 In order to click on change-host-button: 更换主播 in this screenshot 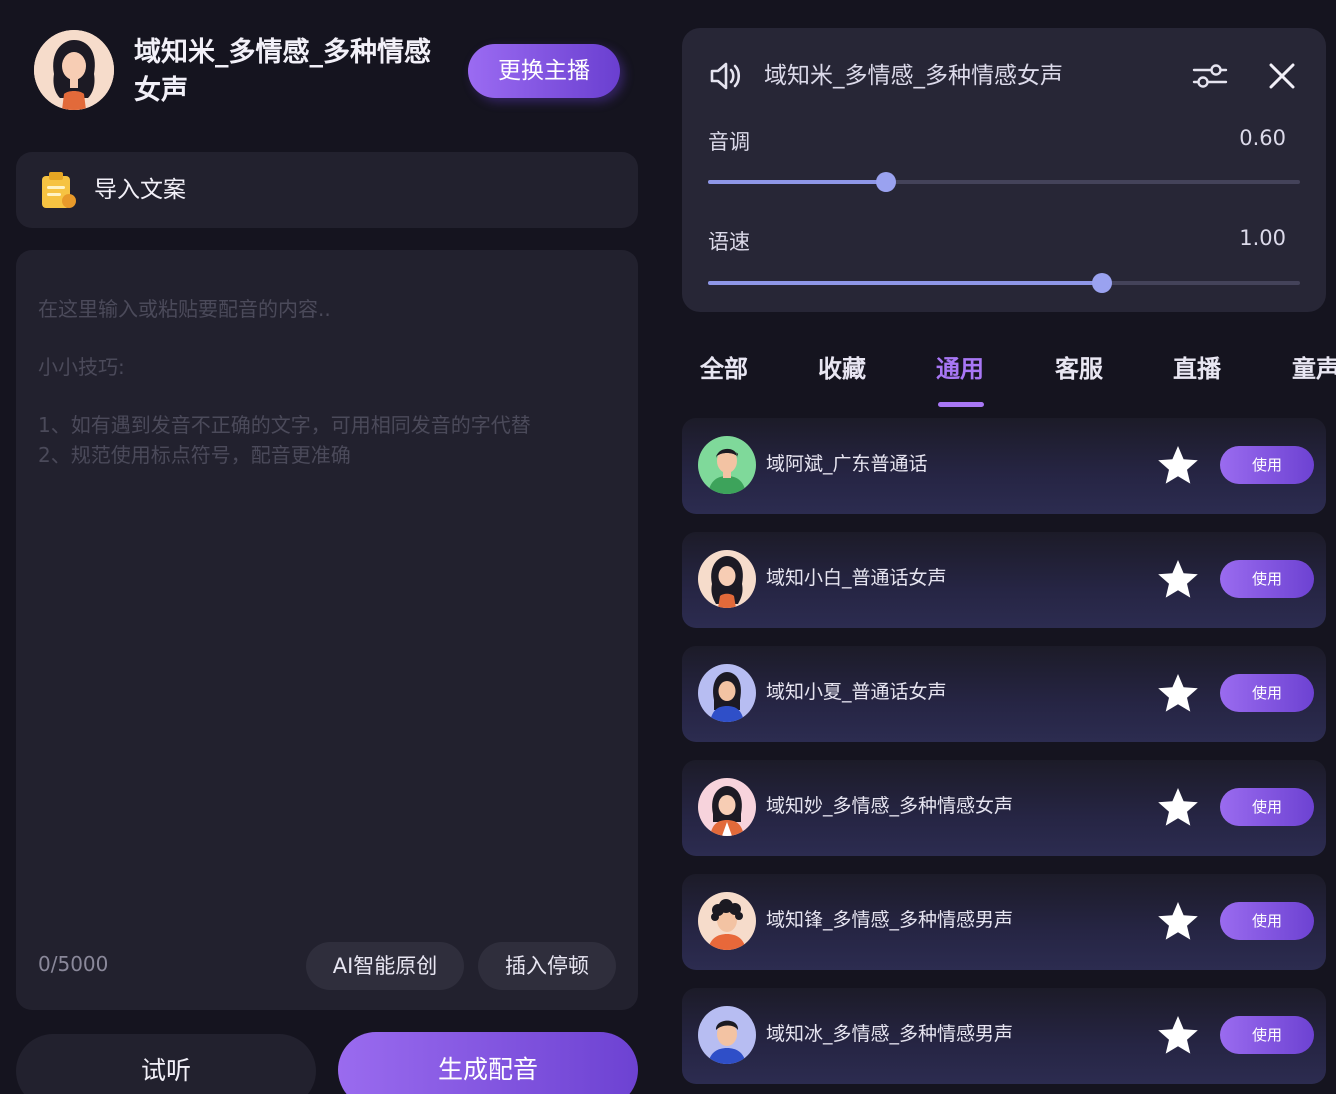, I will do `click(544, 71)`.